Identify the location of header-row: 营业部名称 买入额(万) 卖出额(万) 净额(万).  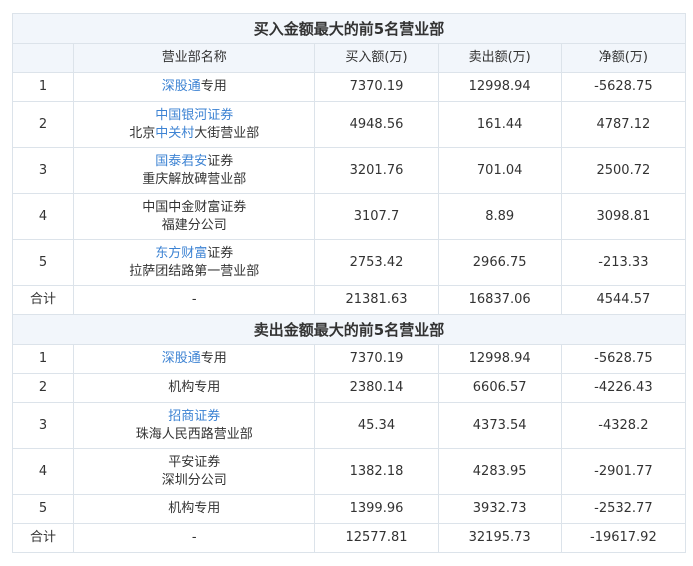
(349, 58).